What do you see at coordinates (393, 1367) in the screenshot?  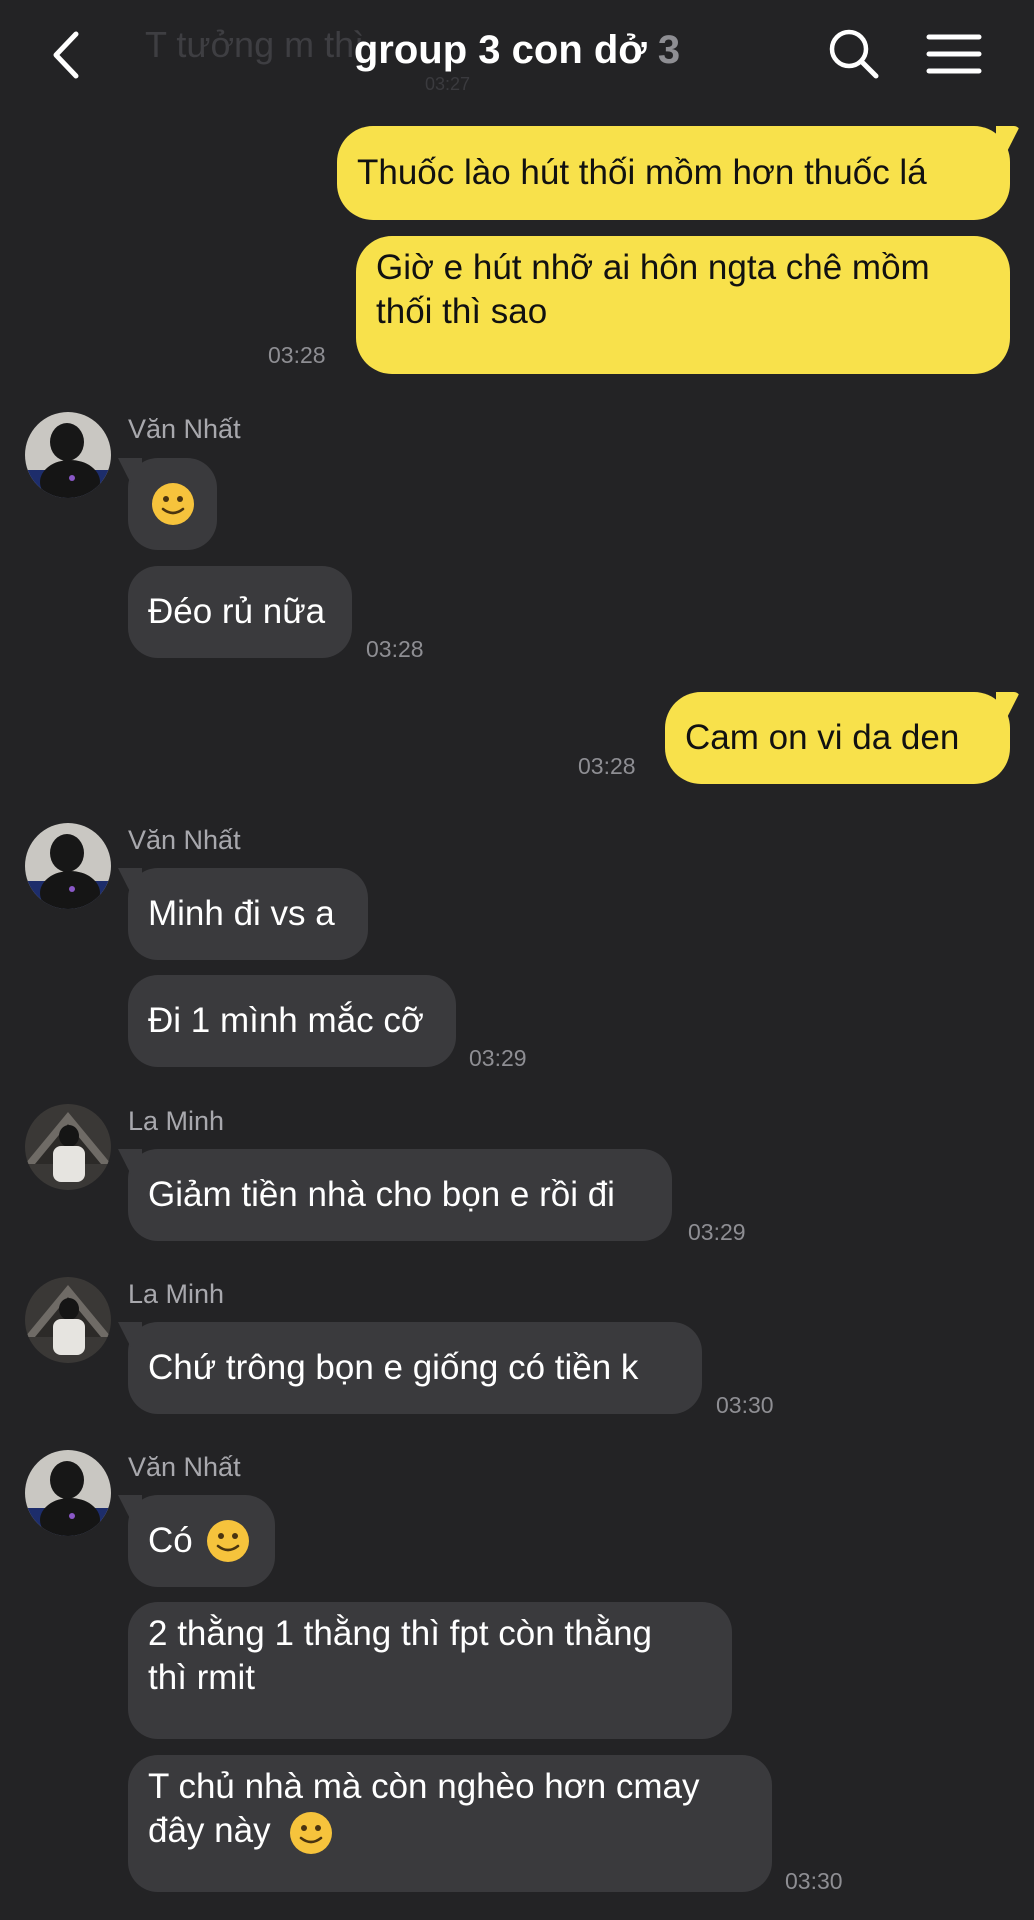 I see `message-text: Chứ trông bọn e giống có tiền k` at bounding box center [393, 1367].